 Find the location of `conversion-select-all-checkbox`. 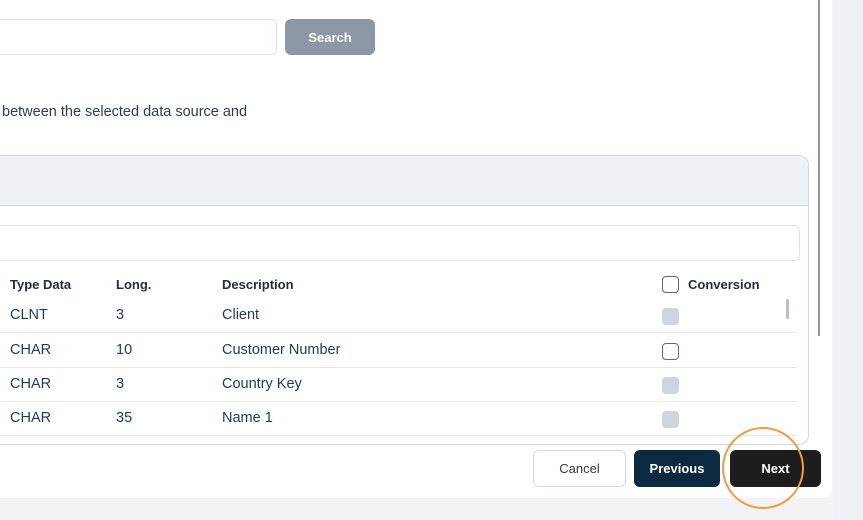

conversion-select-all-checkbox is located at coordinates (670, 284).